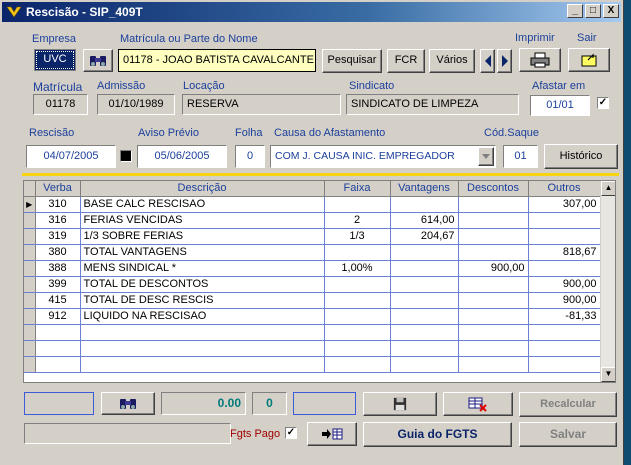 The height and width of the screenshot is (465, 631). I want to click on save-disk-button, so click(400, 404).